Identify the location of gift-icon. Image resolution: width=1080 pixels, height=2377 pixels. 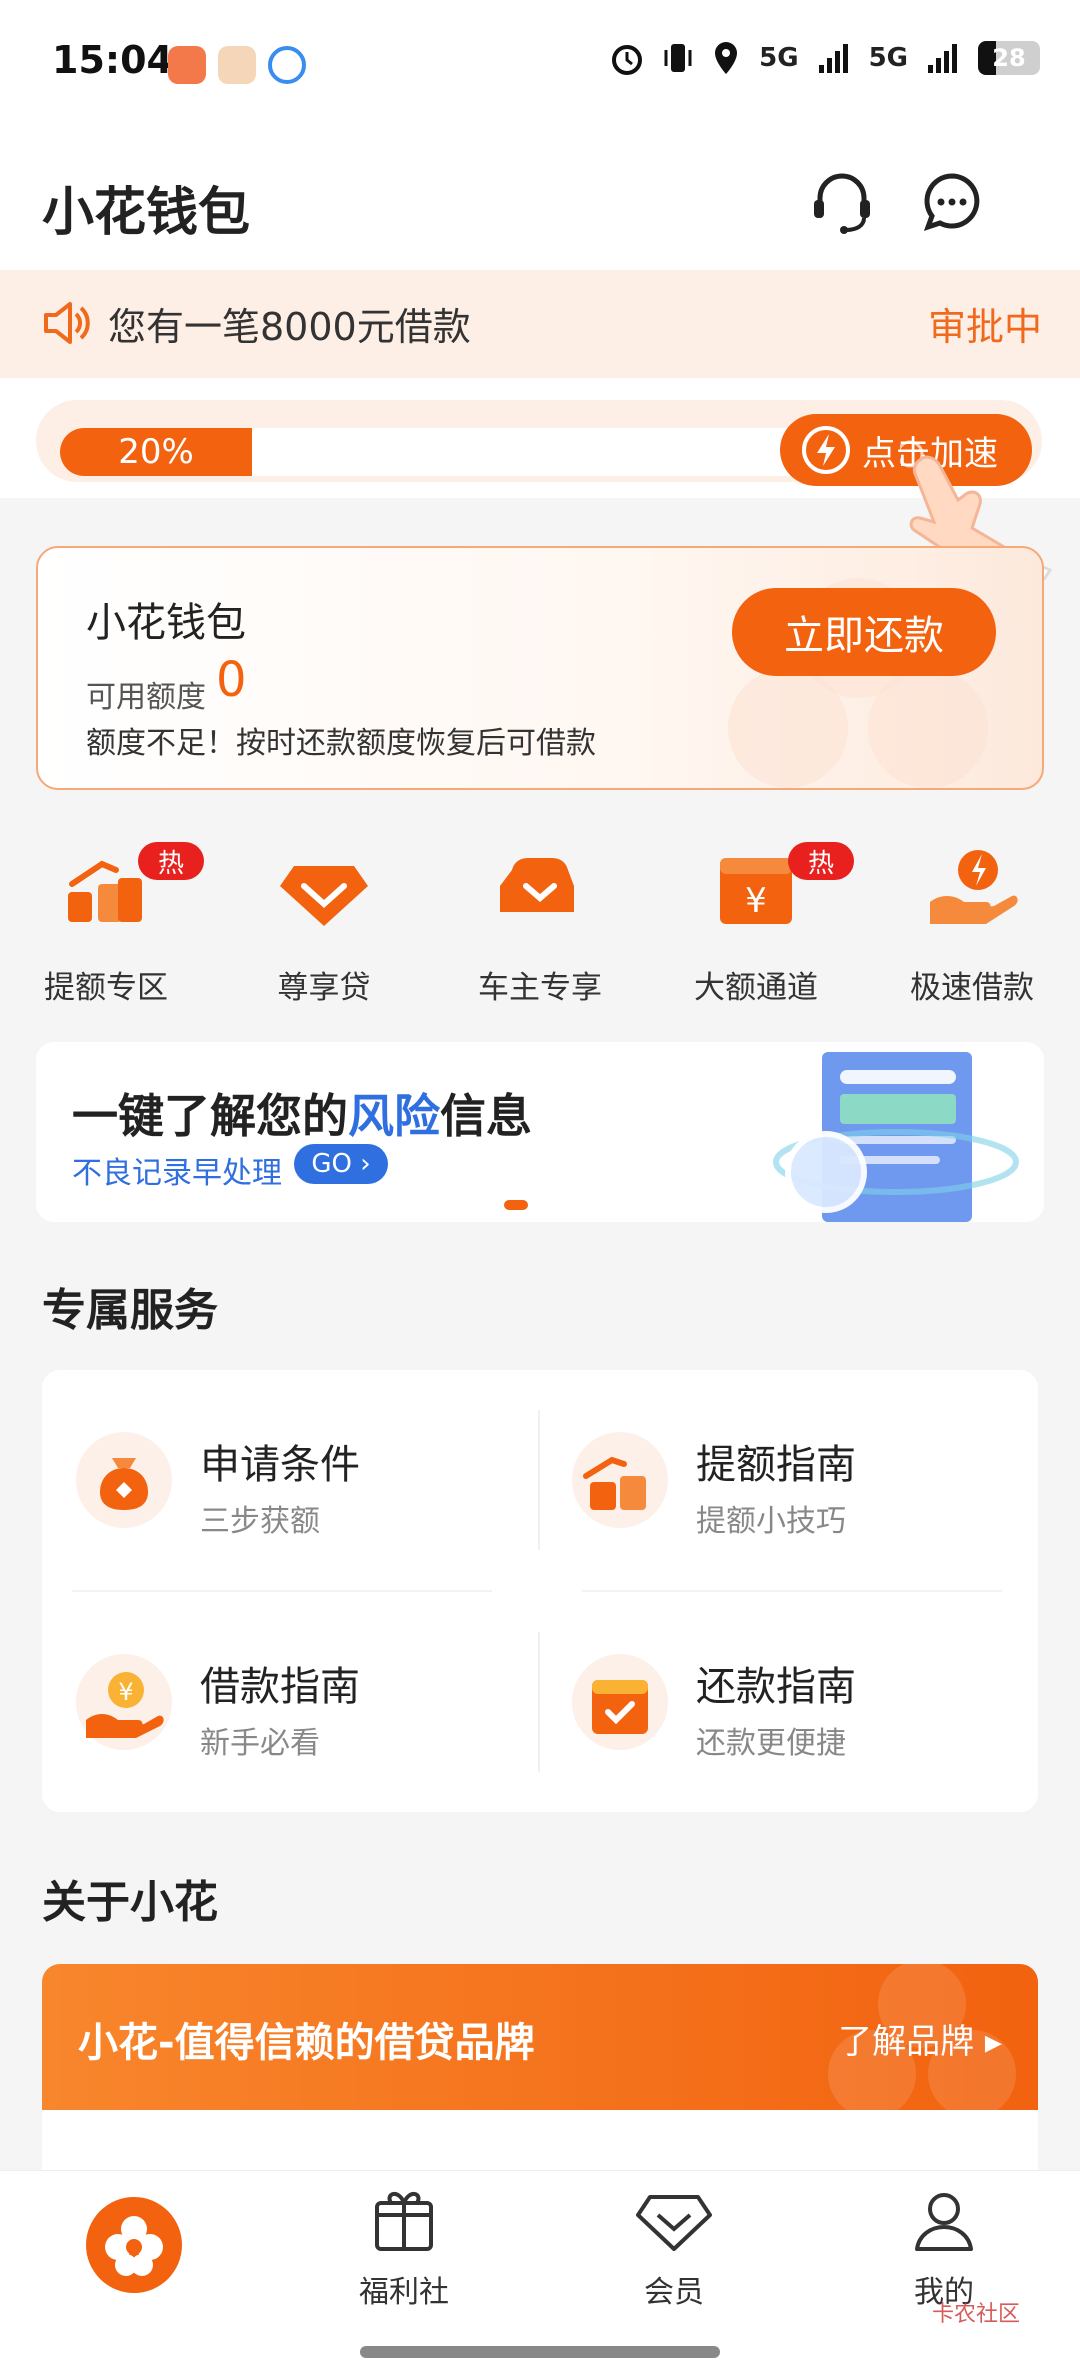
(404, 2221).